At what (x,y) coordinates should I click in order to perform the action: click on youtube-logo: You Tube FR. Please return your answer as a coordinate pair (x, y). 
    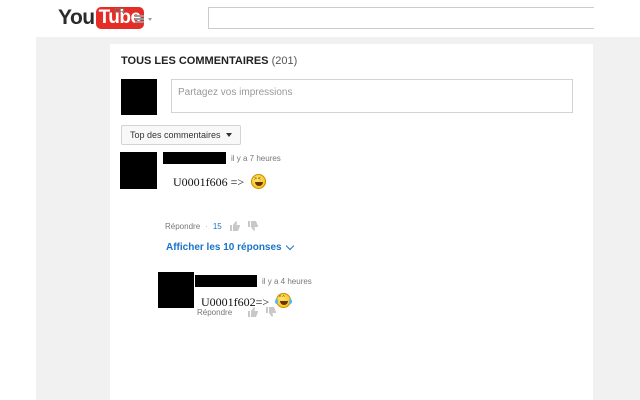
    Looking at the image, I should click on (101, 18).